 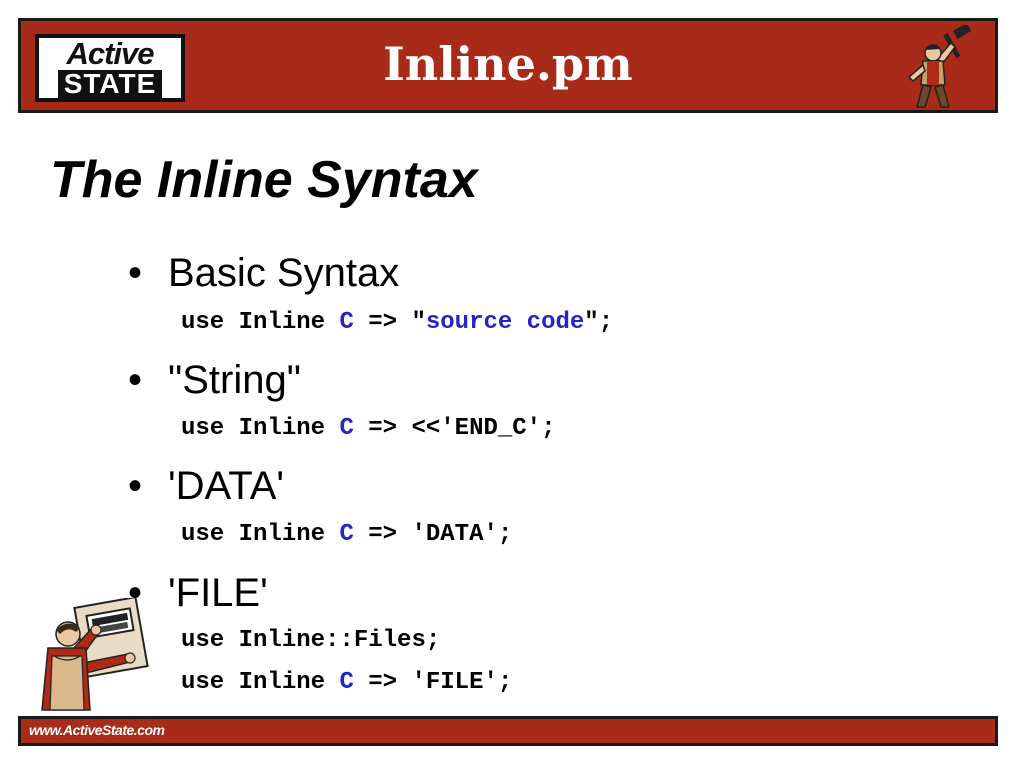 I want to click on bullet-label: "String", so click(x=234, y=380).